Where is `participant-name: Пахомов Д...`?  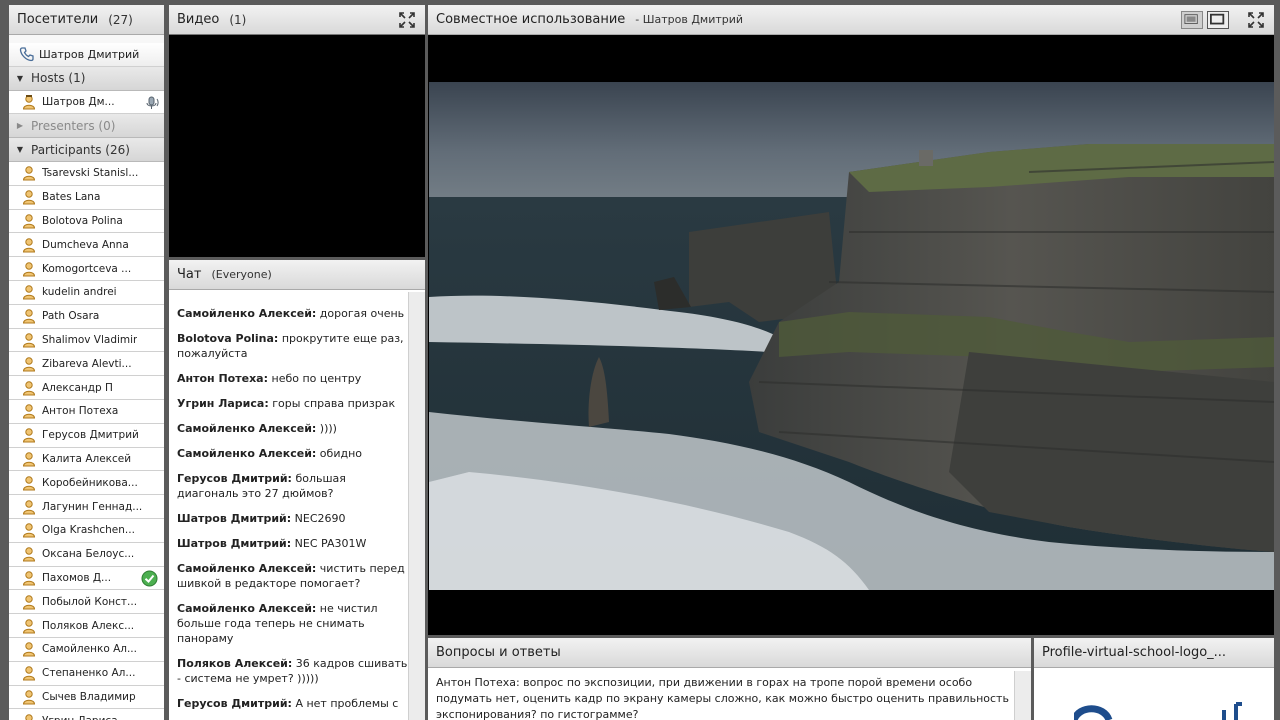
participant-name: Пахомов Д... is located at coordinates (77, 577).